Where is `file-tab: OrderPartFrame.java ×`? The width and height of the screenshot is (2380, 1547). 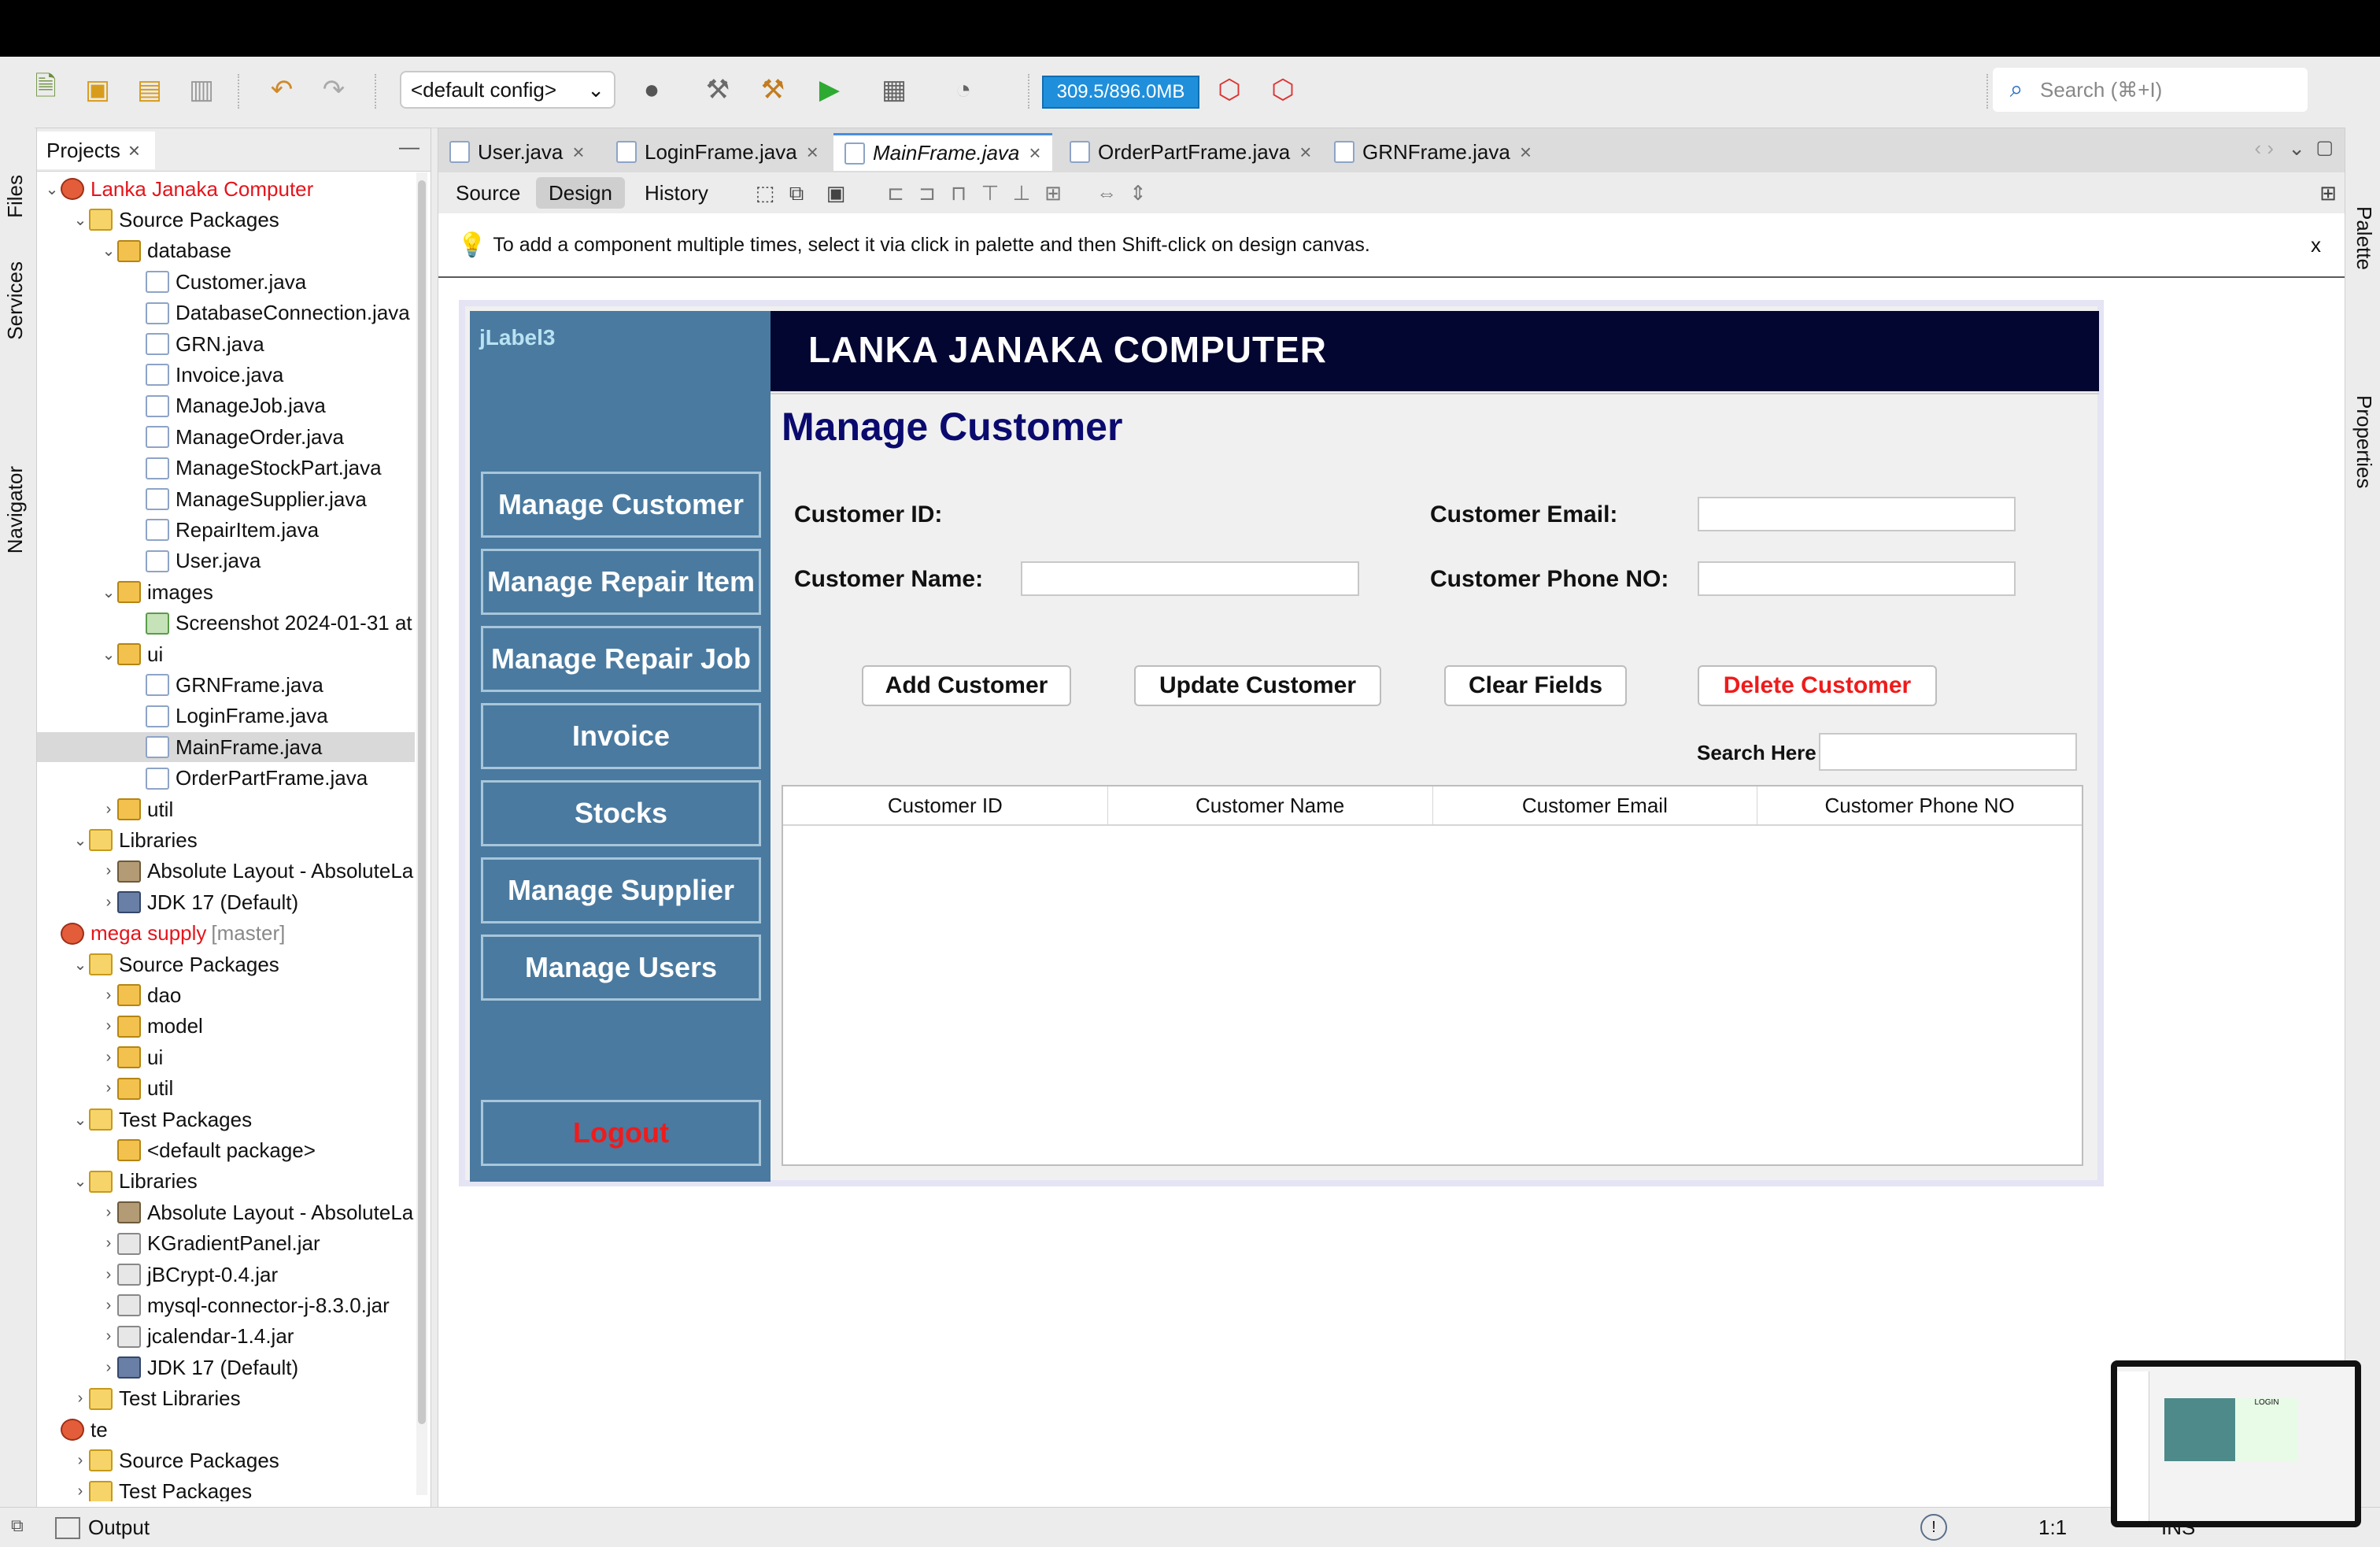
file-tab: OrderPartFrame.java × is located at coordinates (1190, 152).